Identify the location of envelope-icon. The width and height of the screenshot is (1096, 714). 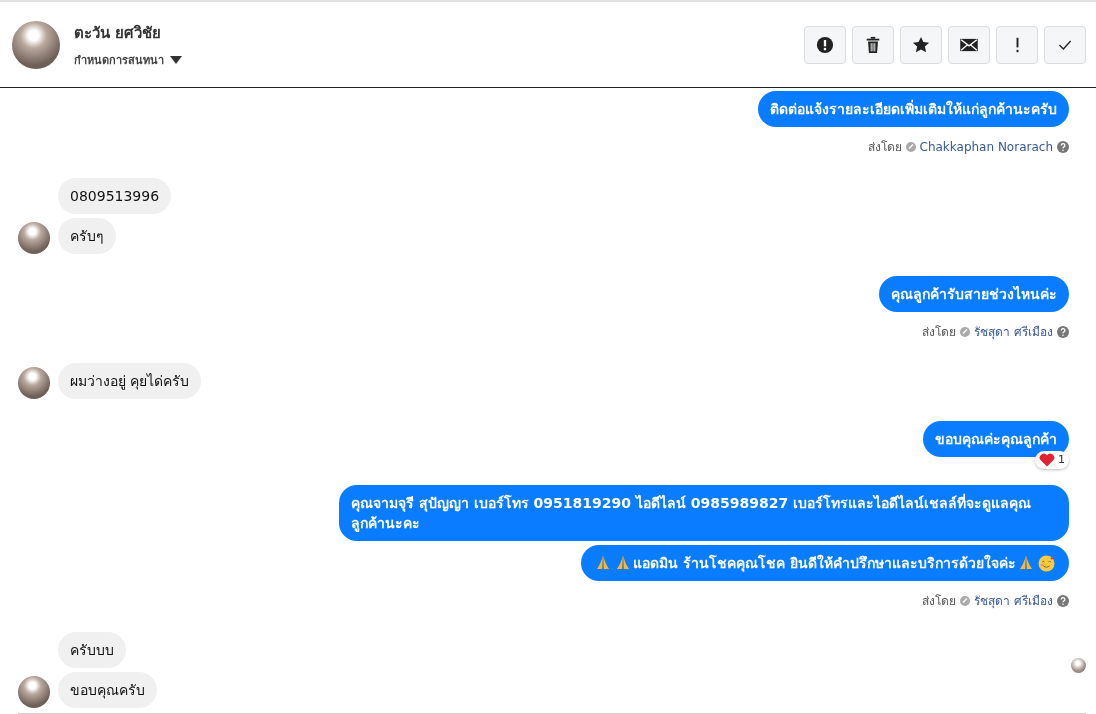
(969, 44).